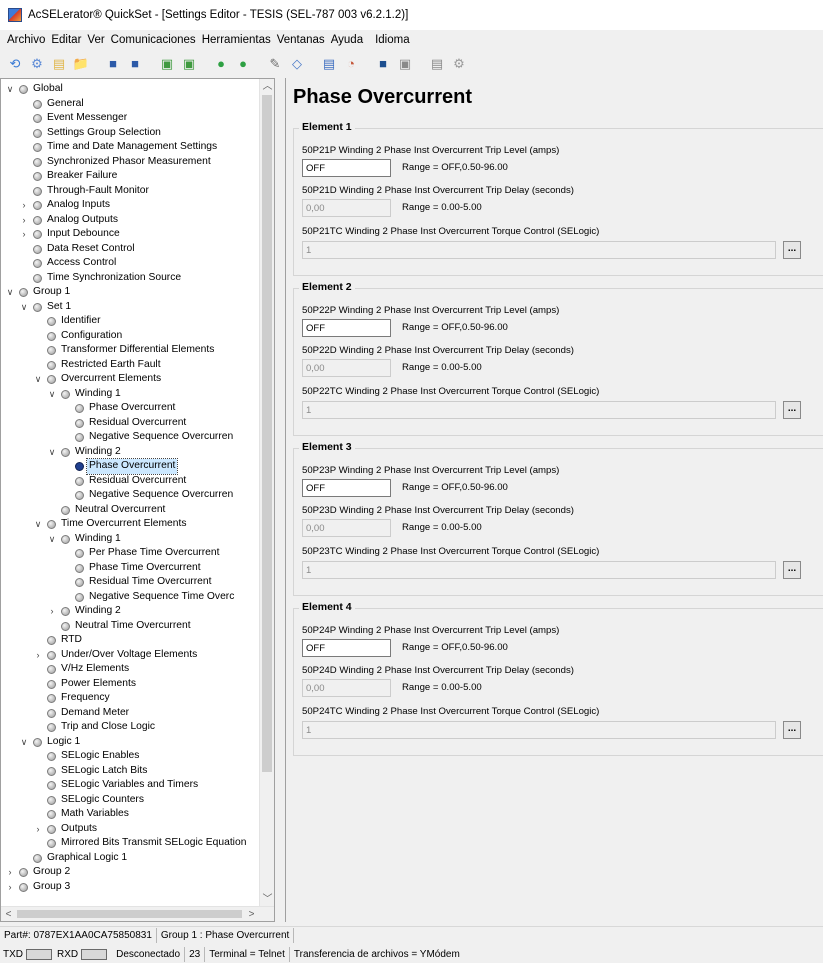 This screenshot has width=823, height=963. What do you see at coordinates (131, 263) in the screenshot?
I see `tree-item: Access Control` at bounding box center [131, 263].